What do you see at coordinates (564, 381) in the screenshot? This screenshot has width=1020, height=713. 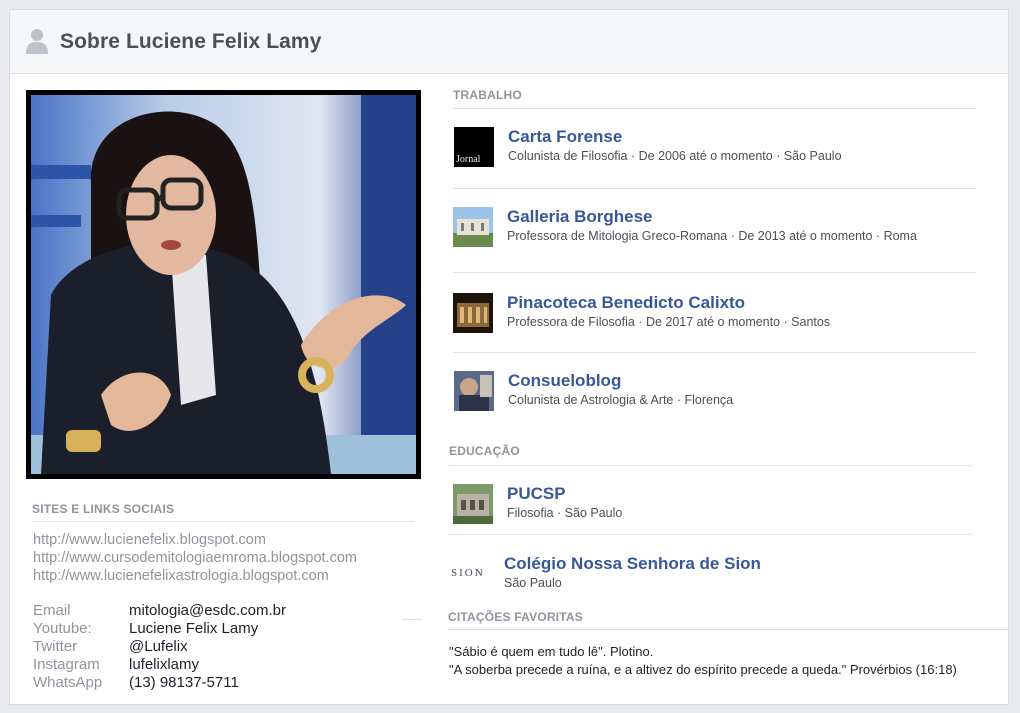 I see `work-name: Consueloblog` at bounding box center [564, 381].